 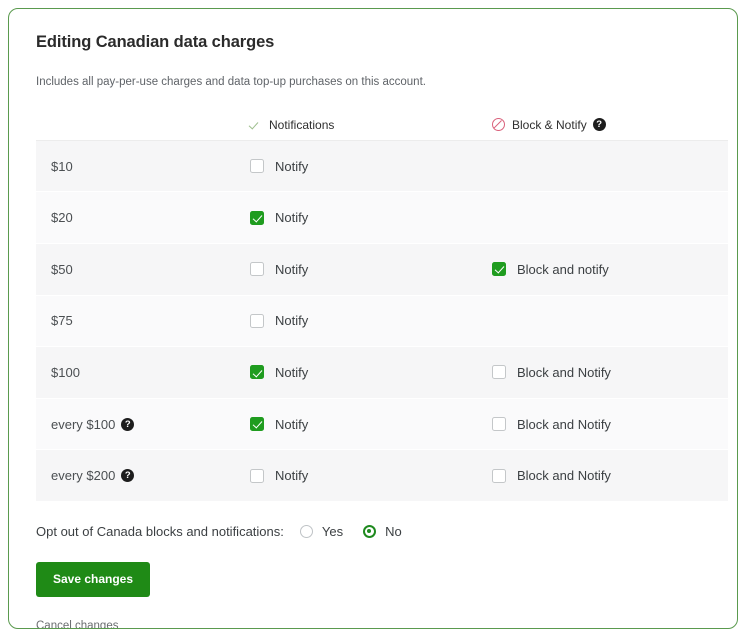 I want to click on header-notifications-column: Notifications, so click(x=371, y=125).